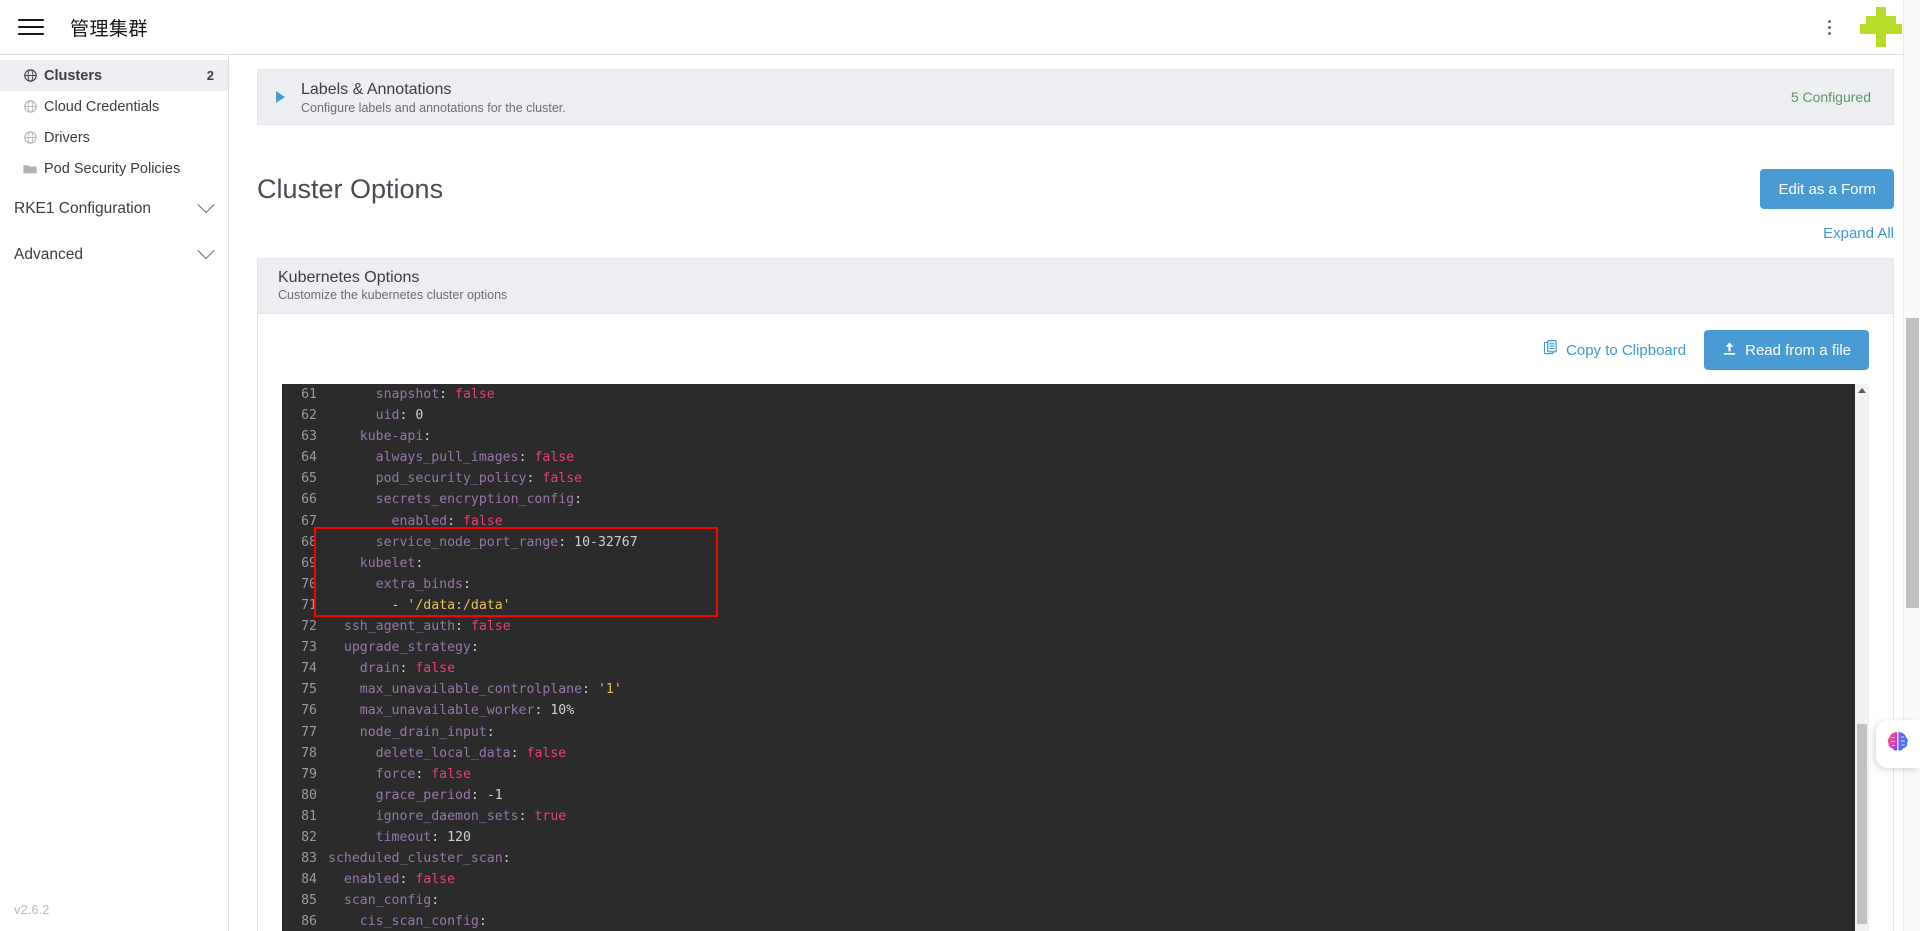  Describe the element at coordinates (309, 669) in the screenshot. I see `line-number: 74` at that location.